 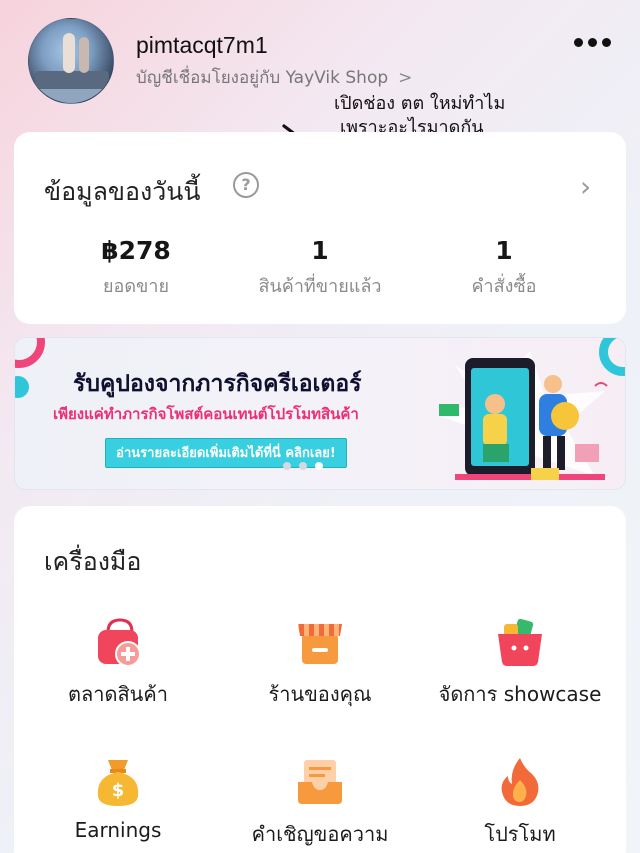 I want to click on creator-illustration, so click(x=523, y=416).